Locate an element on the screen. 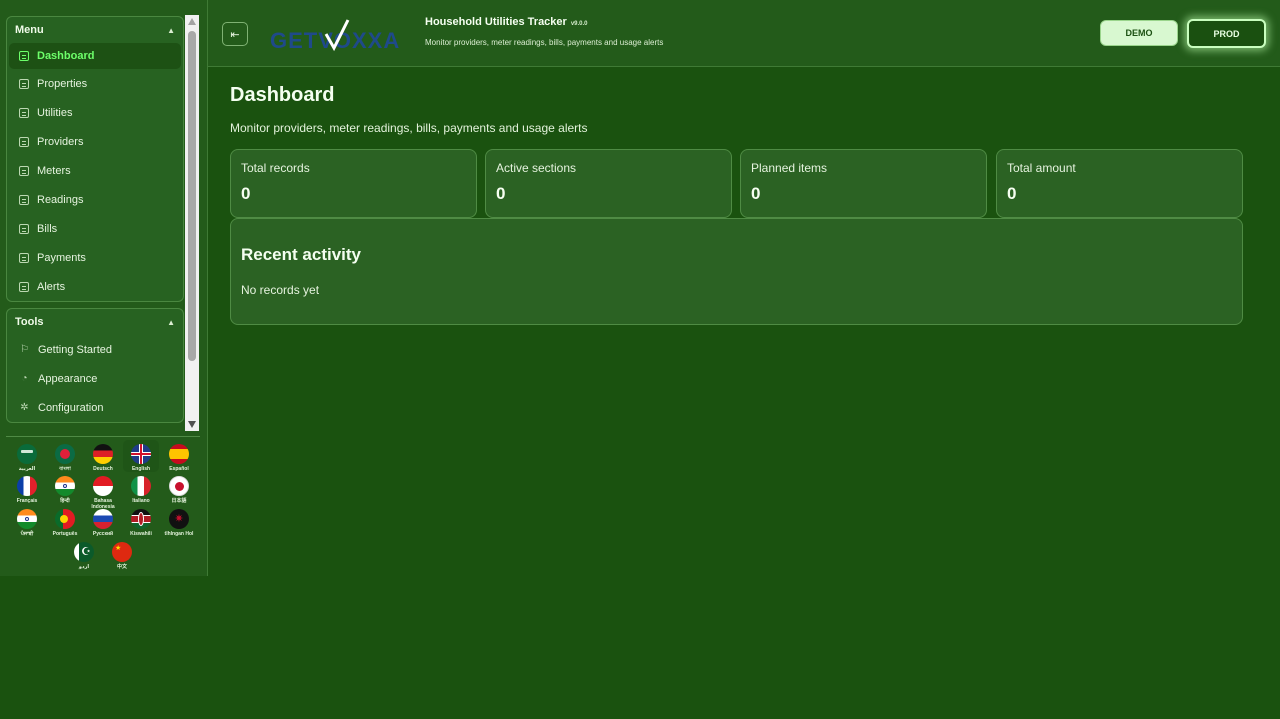 The width and height of the screenshot is (1280, 719). bangladesh-flag-icon is located at coordinates (65, 454).